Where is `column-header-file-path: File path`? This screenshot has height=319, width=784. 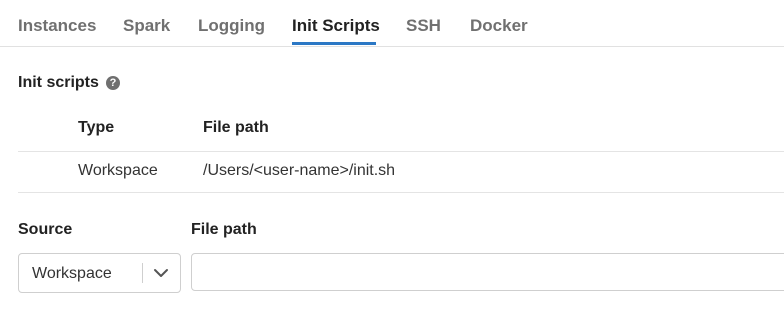 column-header-file-path: File path is located at coordinates (236, 127).